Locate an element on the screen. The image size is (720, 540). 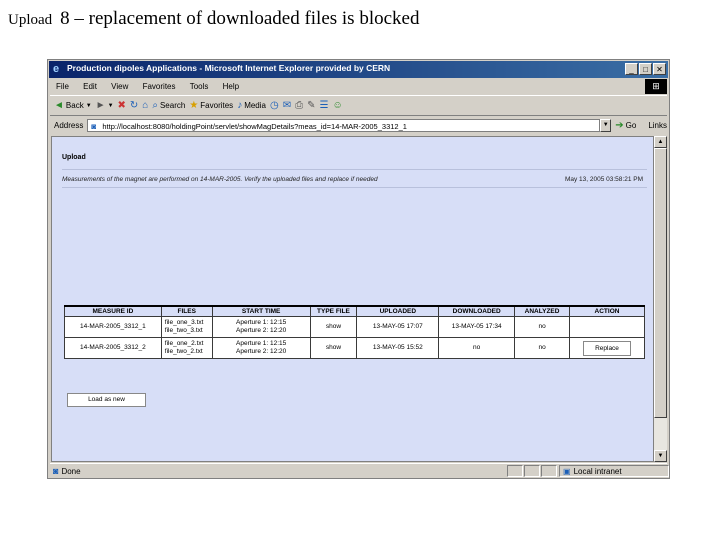
home-icon: ⌂ is located at coordinates (145, 105).